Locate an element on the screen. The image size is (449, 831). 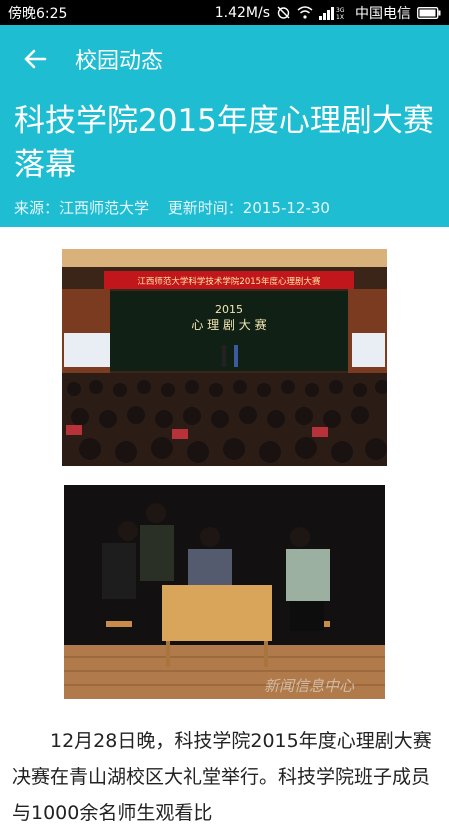
status-time: 傍晚6:25 is located at coordinates (38, 13).